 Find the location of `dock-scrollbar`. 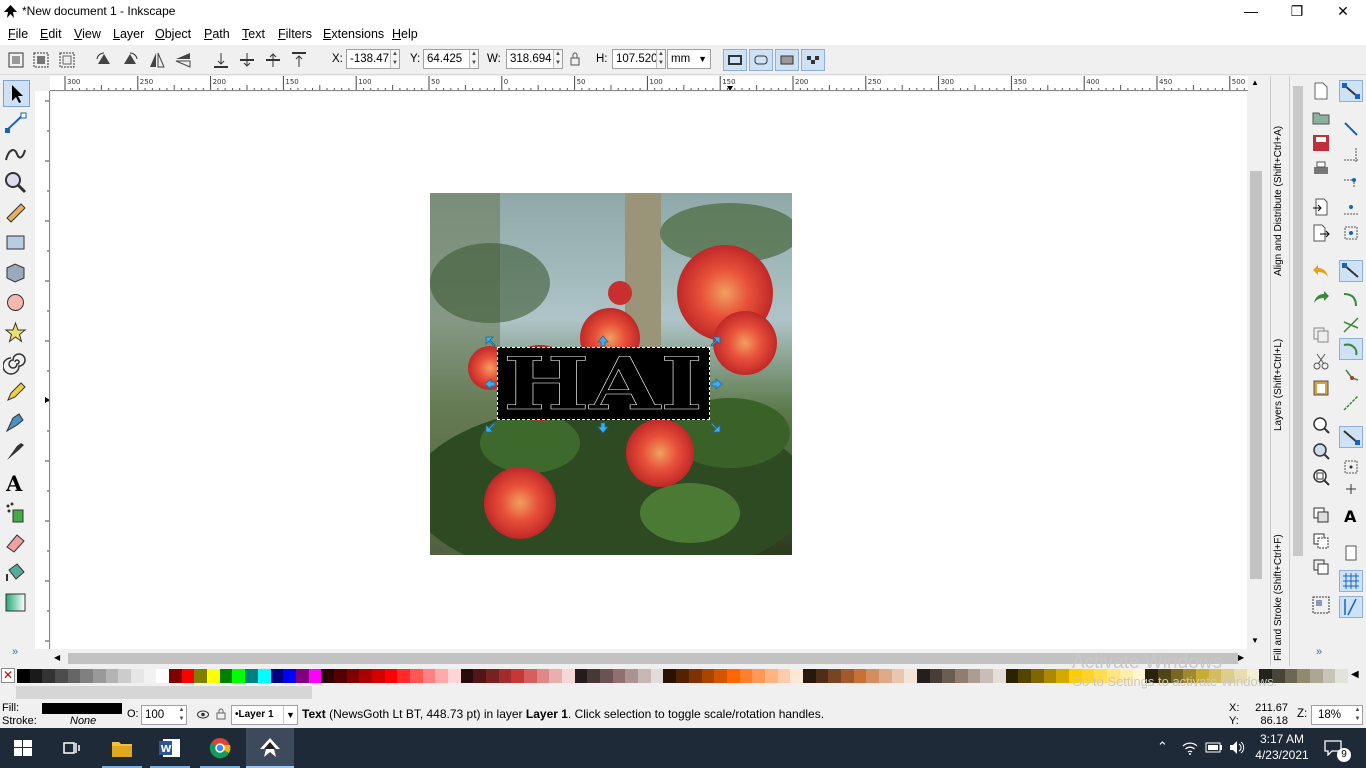

dock-scrollbar is located at coordinates (1298, 371).